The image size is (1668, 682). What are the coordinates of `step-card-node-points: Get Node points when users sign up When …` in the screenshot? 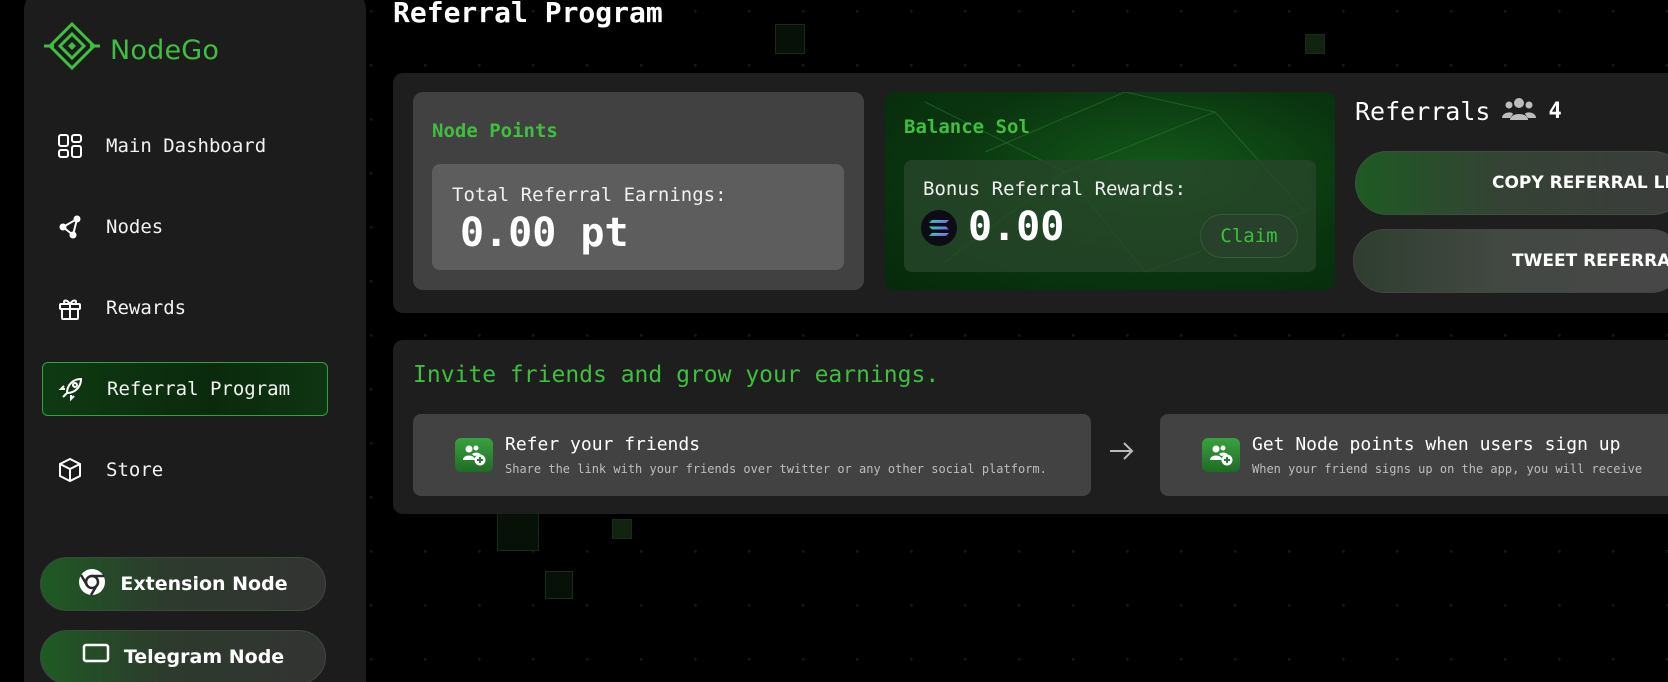 It's located at (1414, 455).